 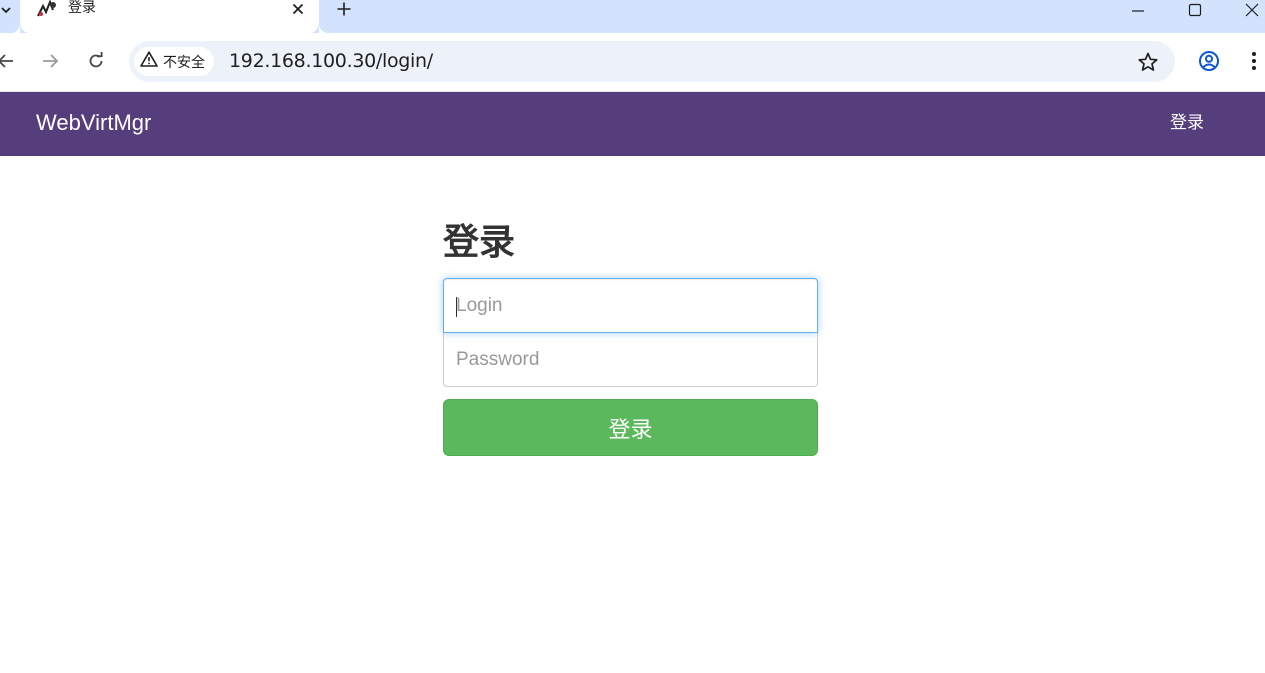 What do you see at coordinates (1253, 61) in the screenshot?
I see `more-vert-icon` at bounding box center [1253, 61].